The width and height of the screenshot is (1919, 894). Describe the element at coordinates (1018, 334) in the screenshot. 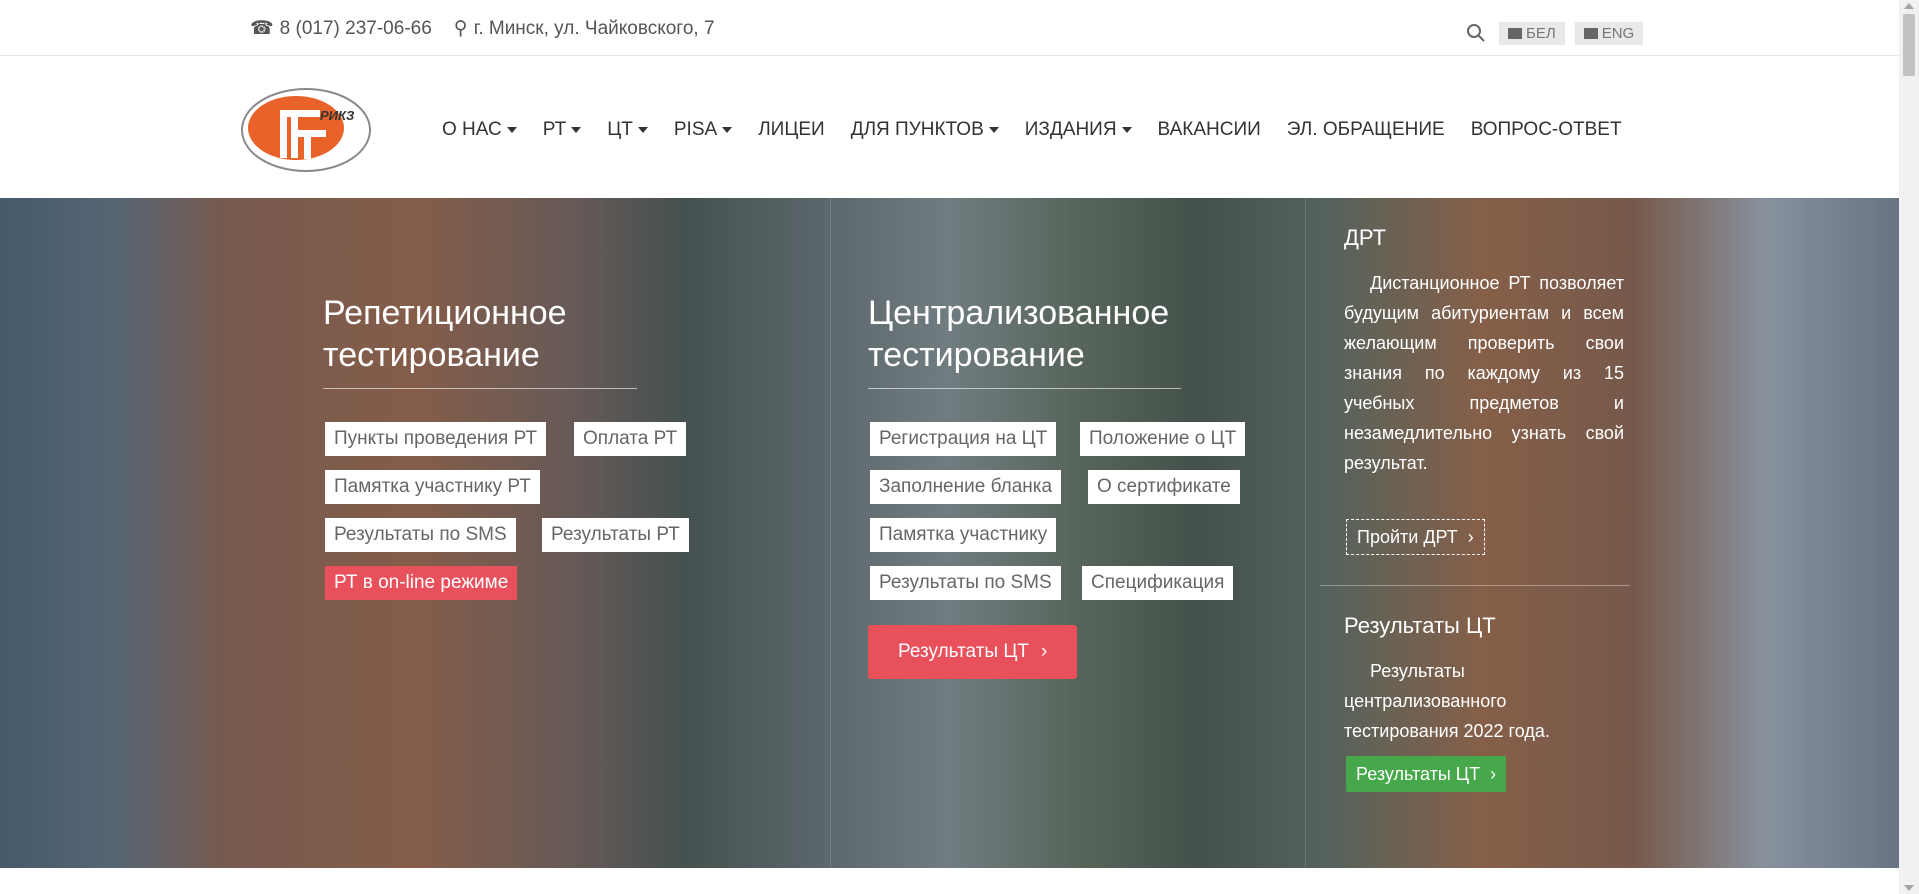

I see `ct-title: Централизованное тестирование` at that location.